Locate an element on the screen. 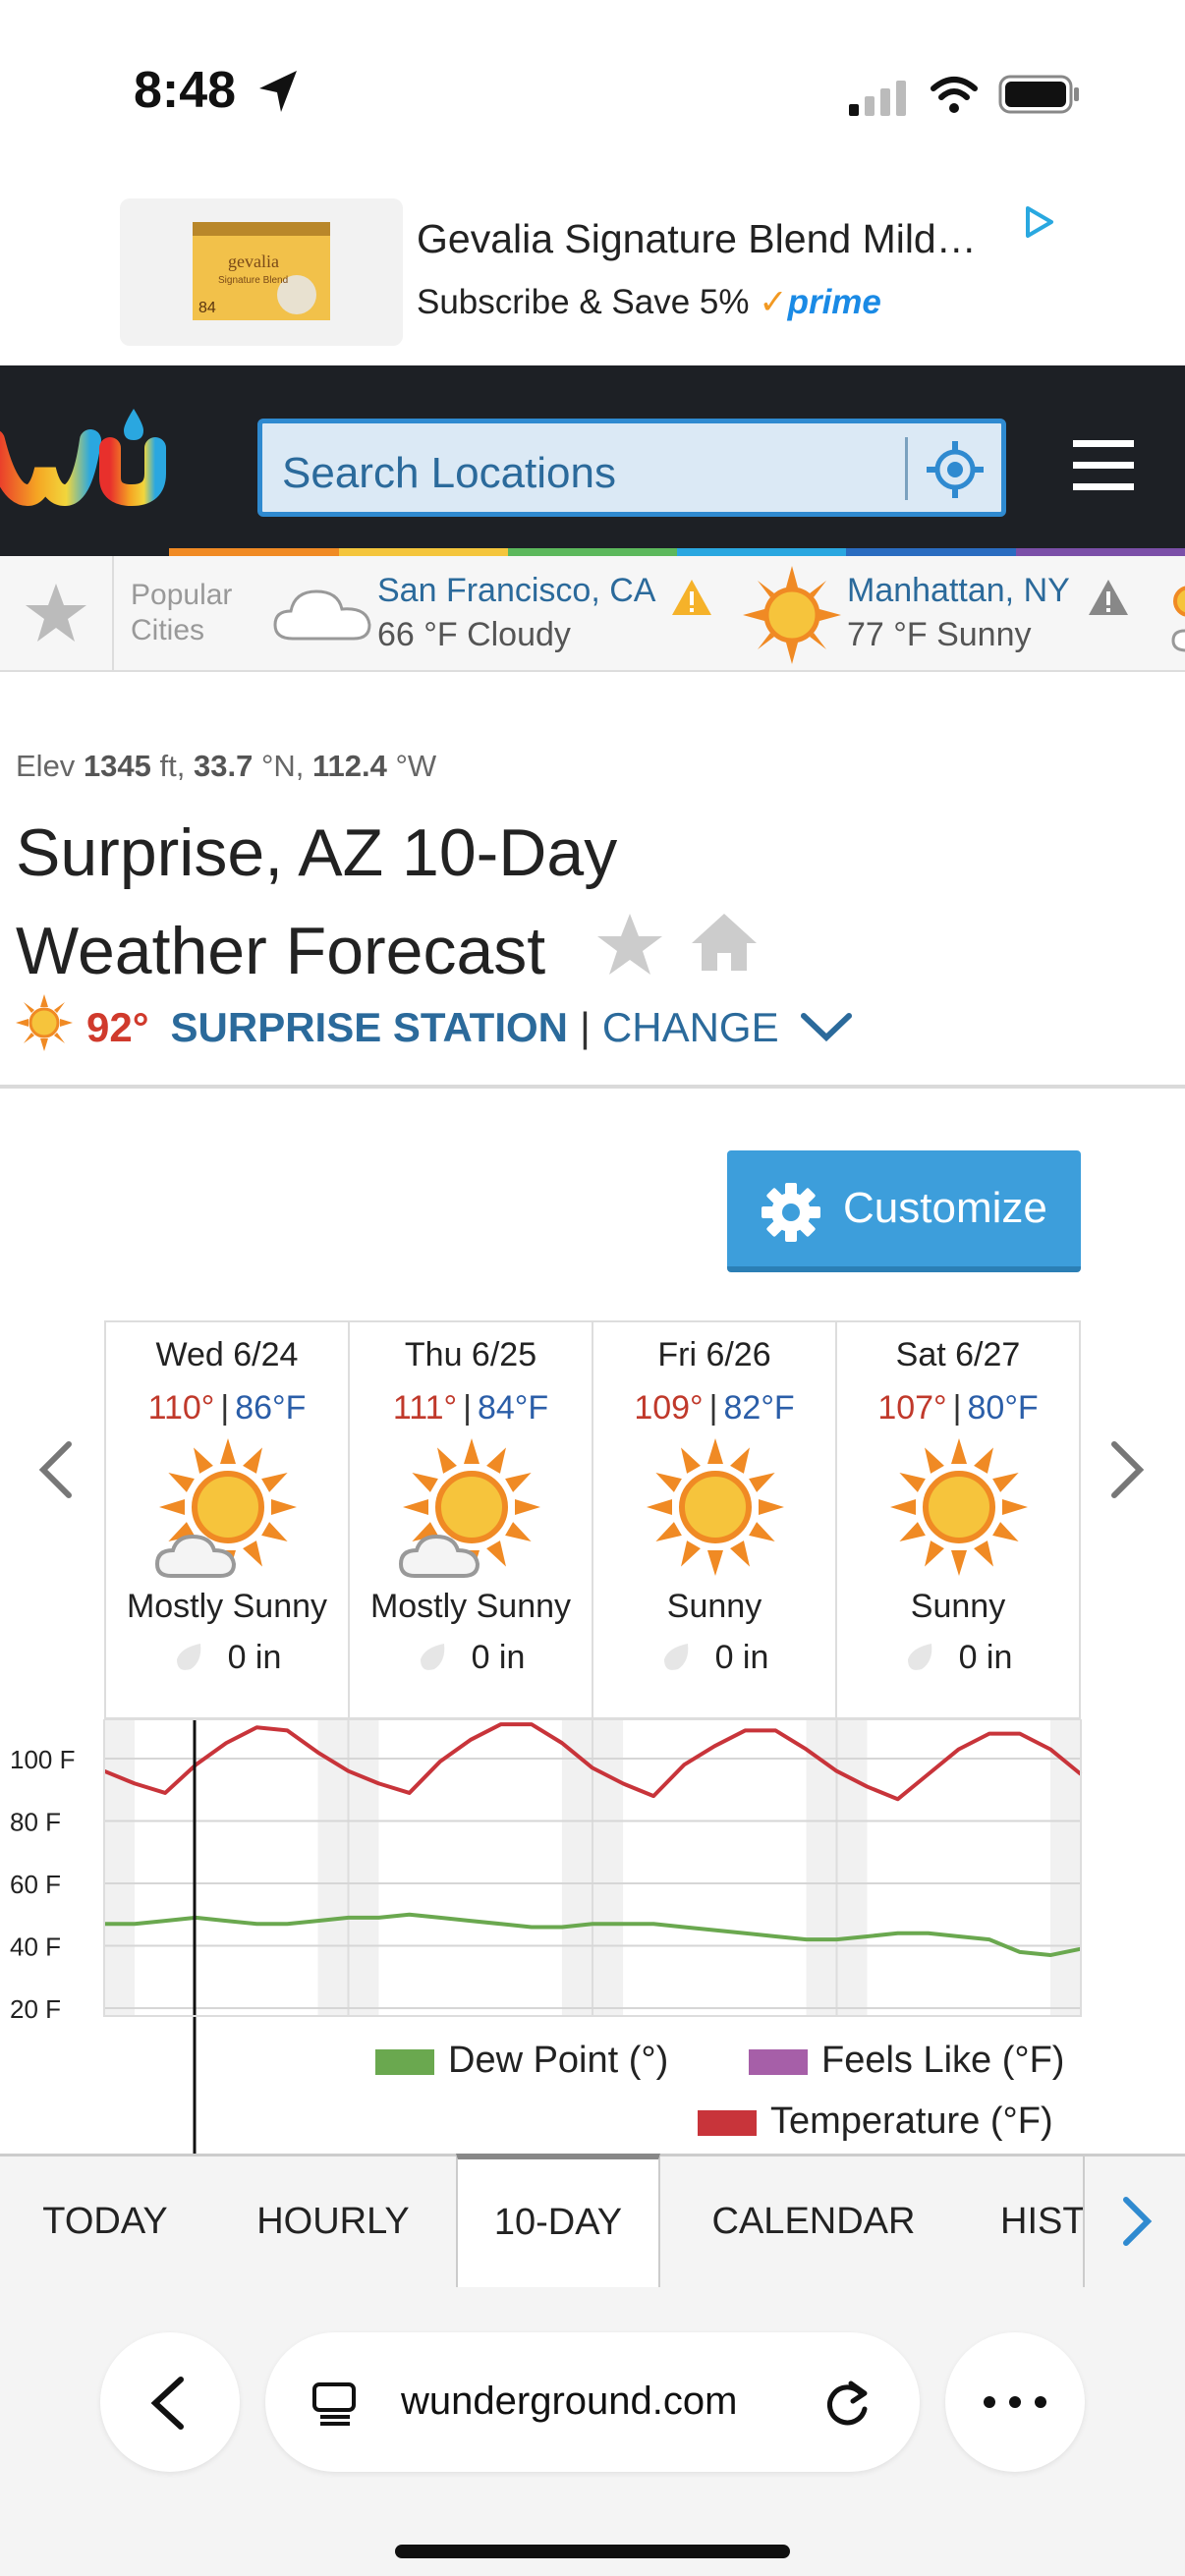 Image resolution: width=1185 pixels, height=2576 pixels. status-bar: 8:48 is located at coordinates (592, 93).